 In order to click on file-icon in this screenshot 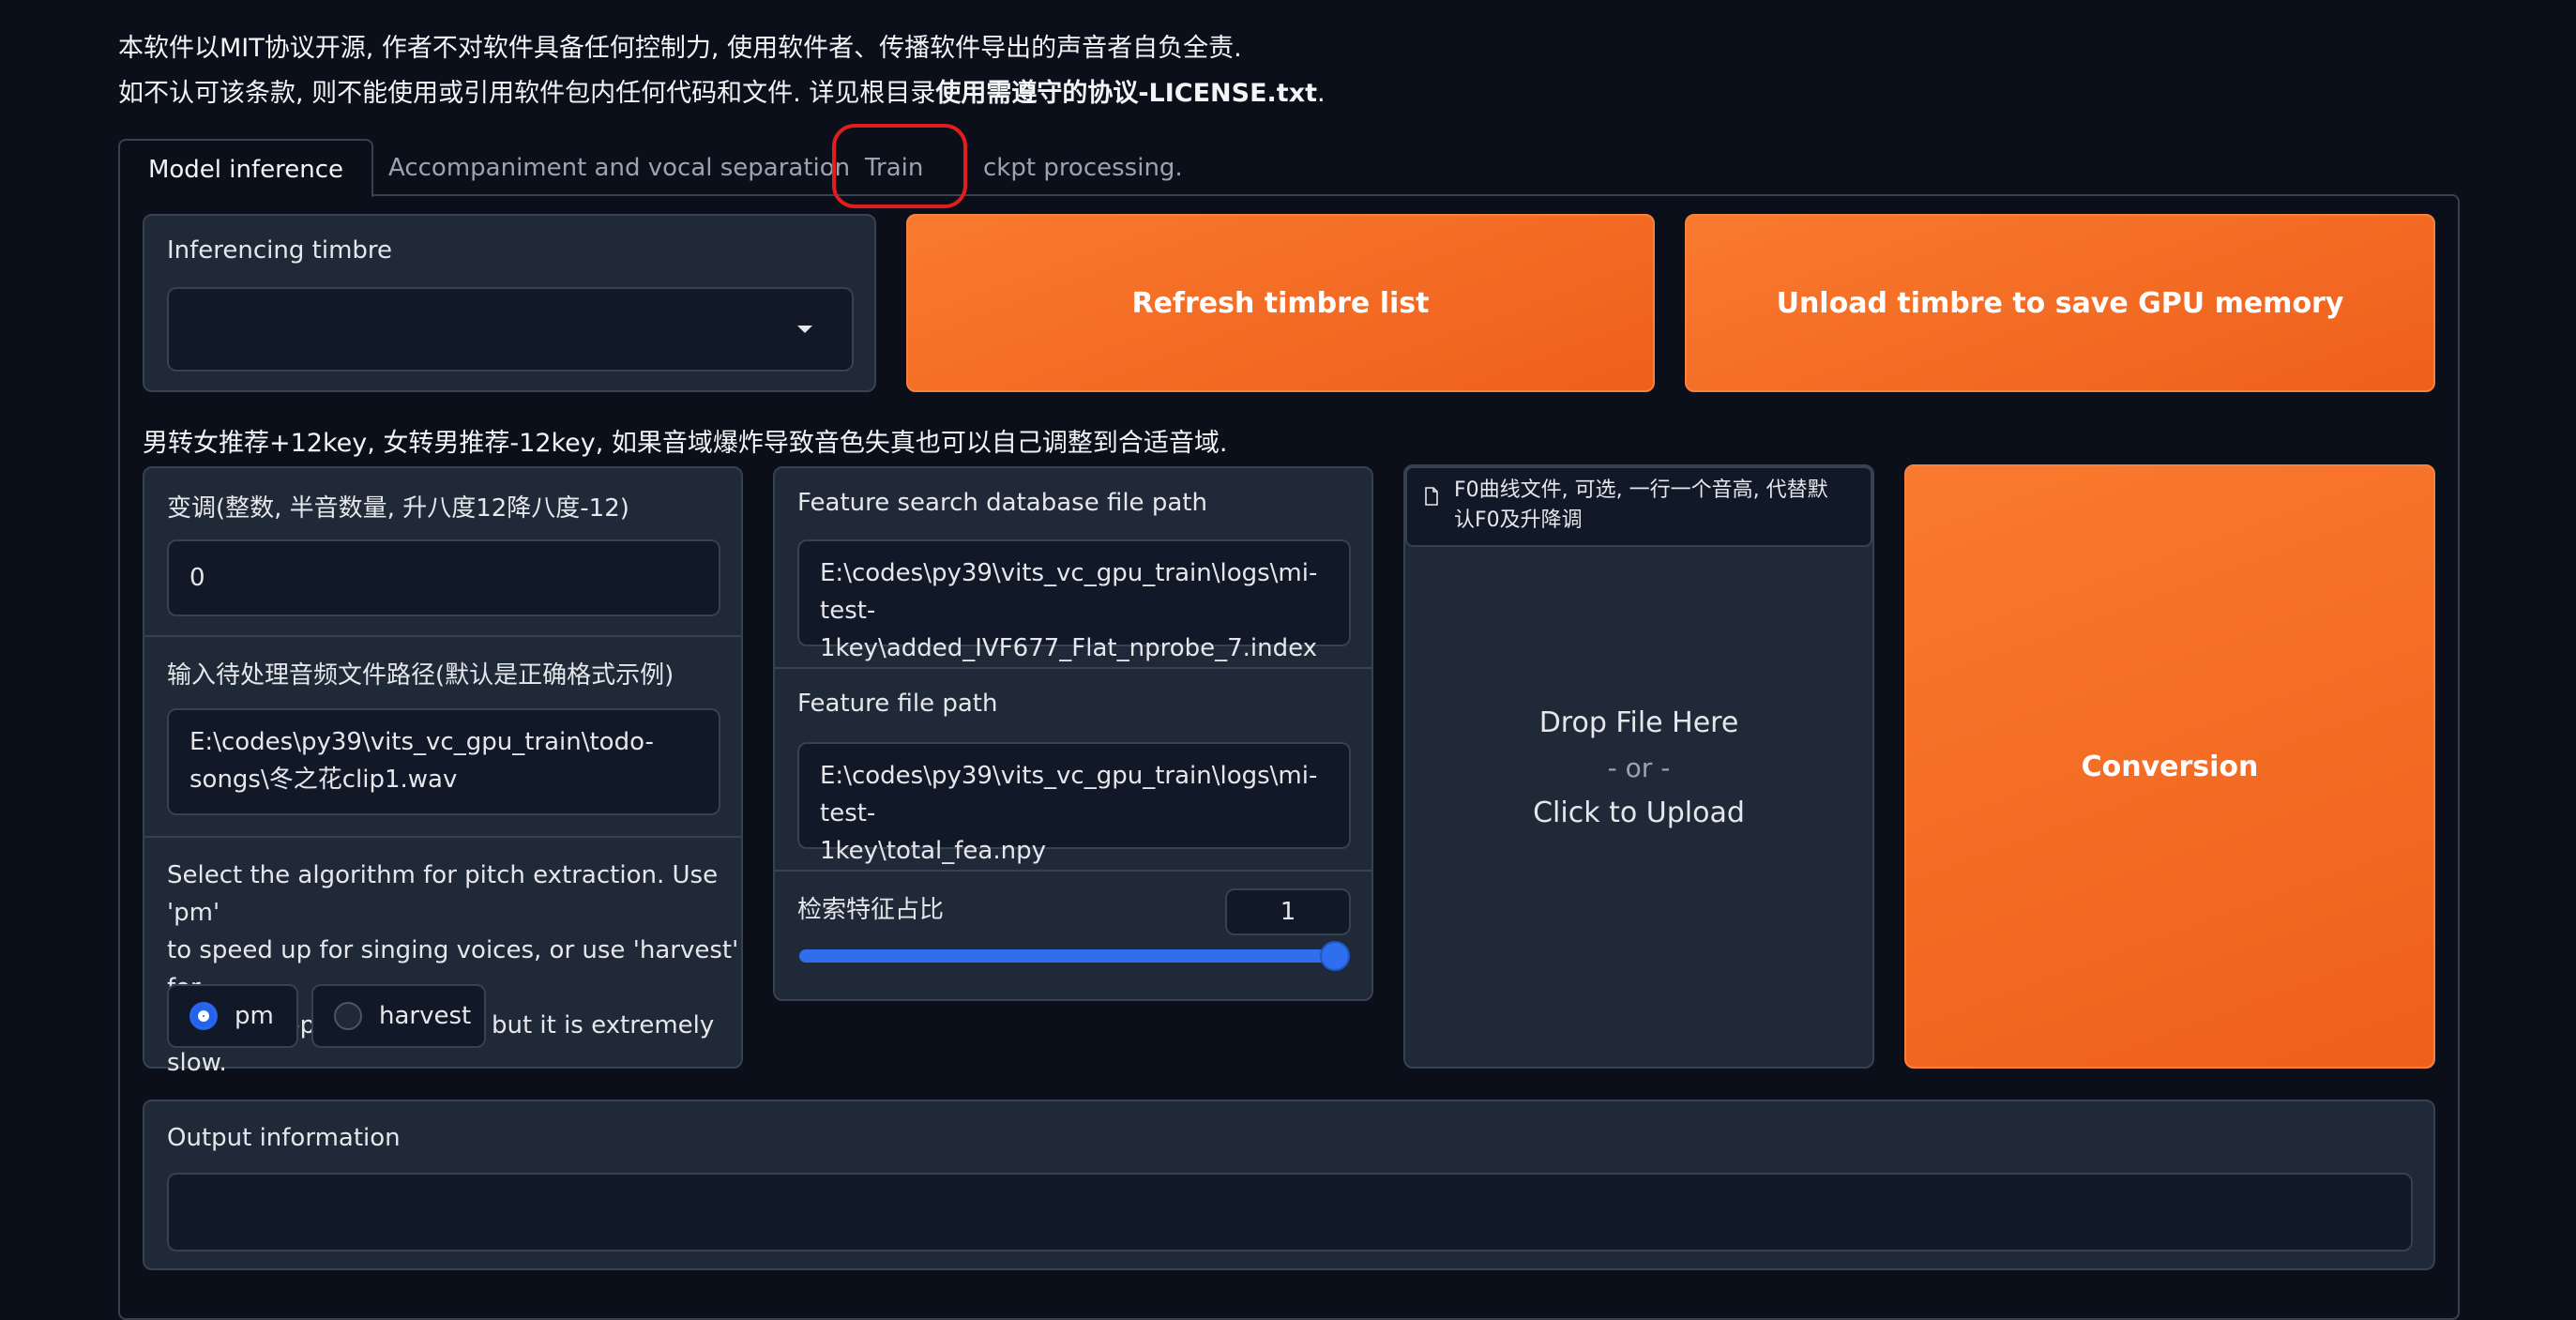, I will do `click(1431, 496)`.